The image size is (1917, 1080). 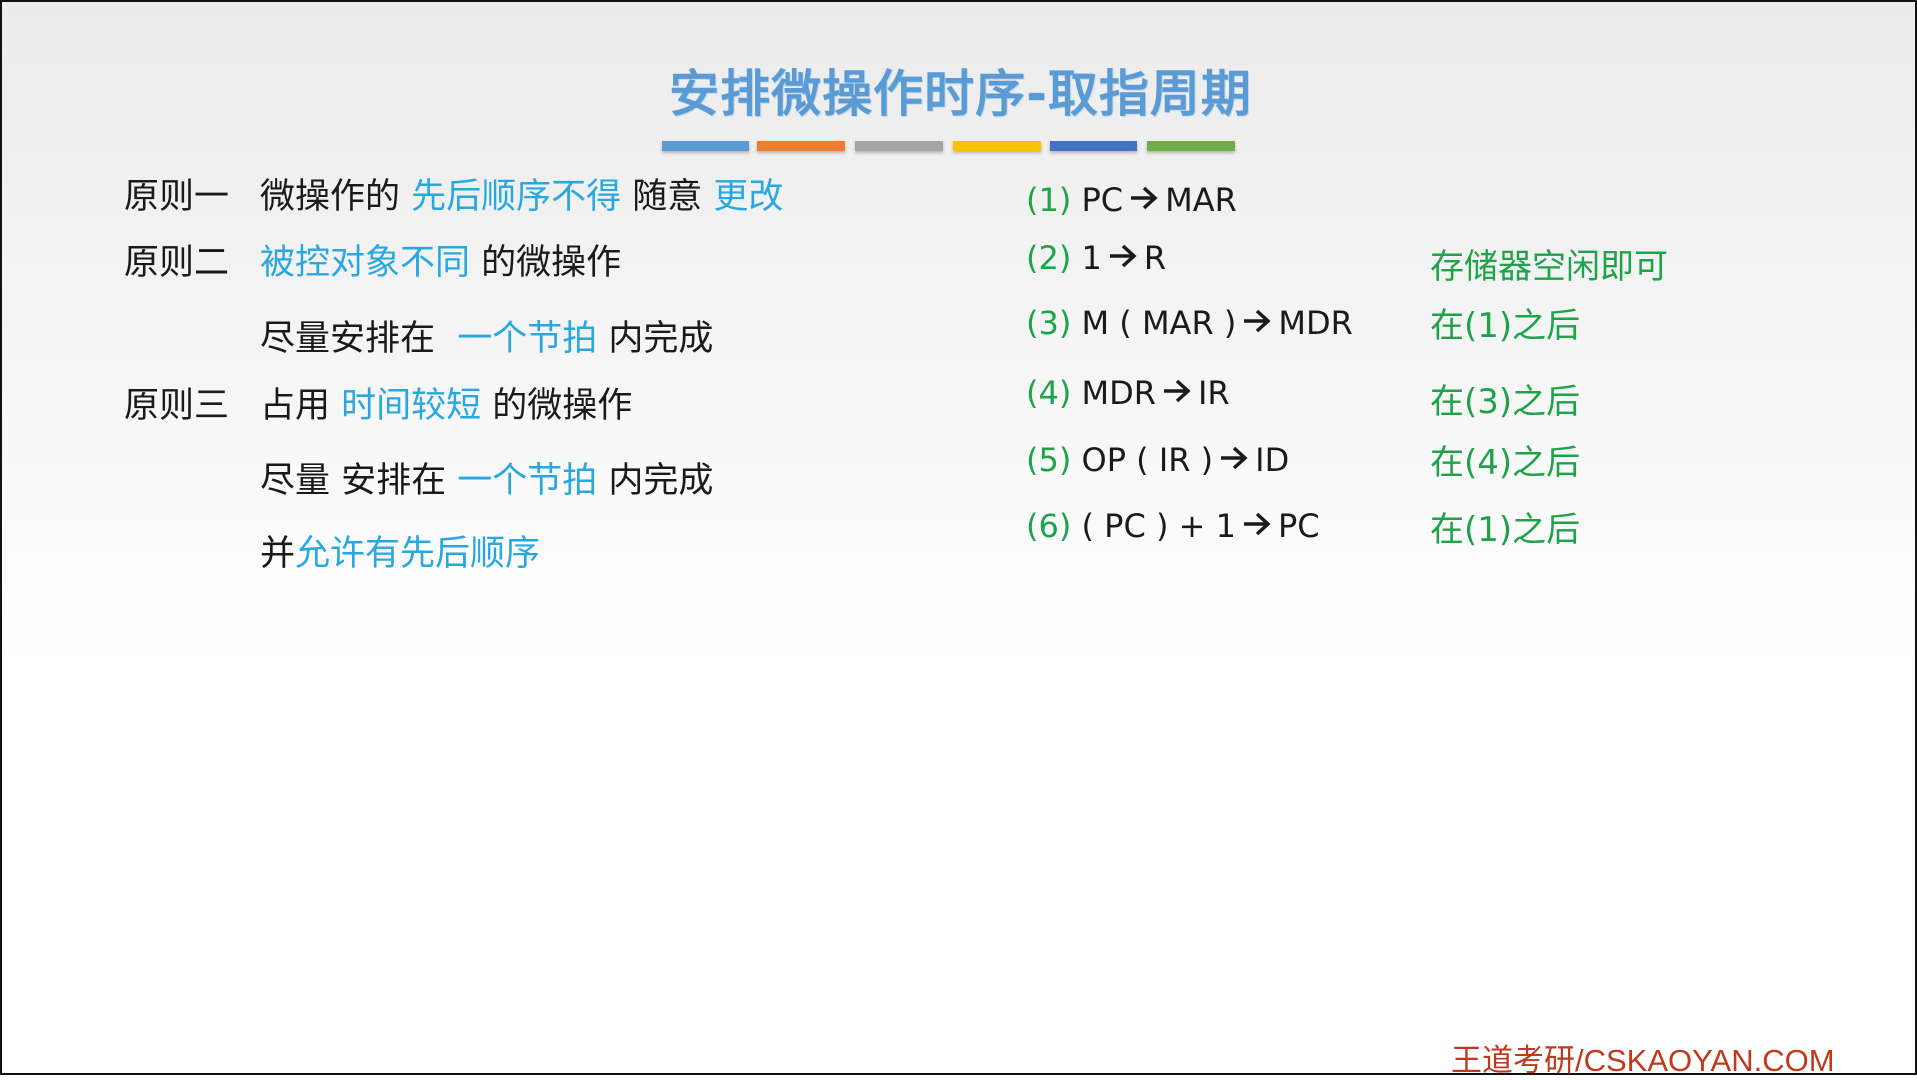 What do you see at coordinates (1147, 460) in the screenshot?
I see `step-5-source: OP ( IR )` at bounding box center [1147, 460].